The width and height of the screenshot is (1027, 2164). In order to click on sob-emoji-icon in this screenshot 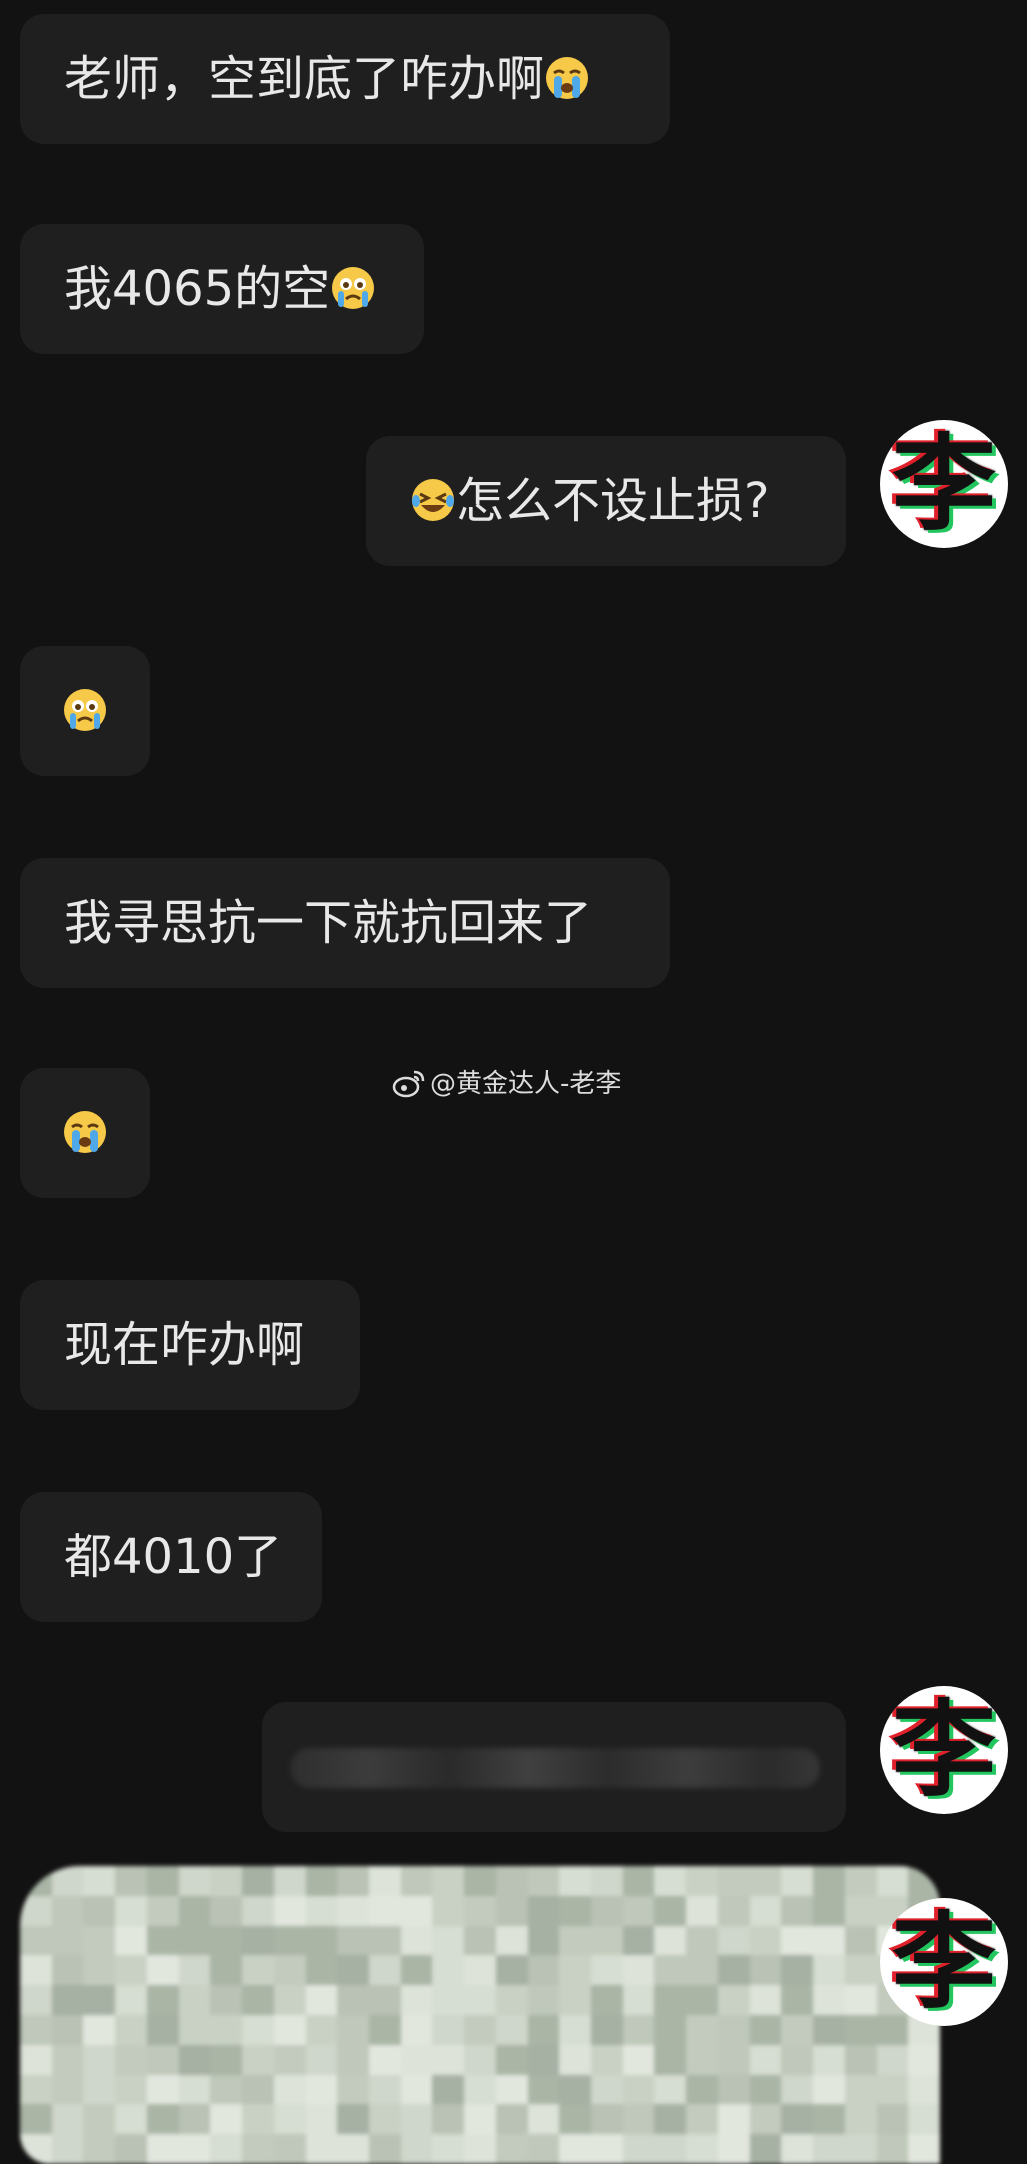, I will do `click(567, 78)`.